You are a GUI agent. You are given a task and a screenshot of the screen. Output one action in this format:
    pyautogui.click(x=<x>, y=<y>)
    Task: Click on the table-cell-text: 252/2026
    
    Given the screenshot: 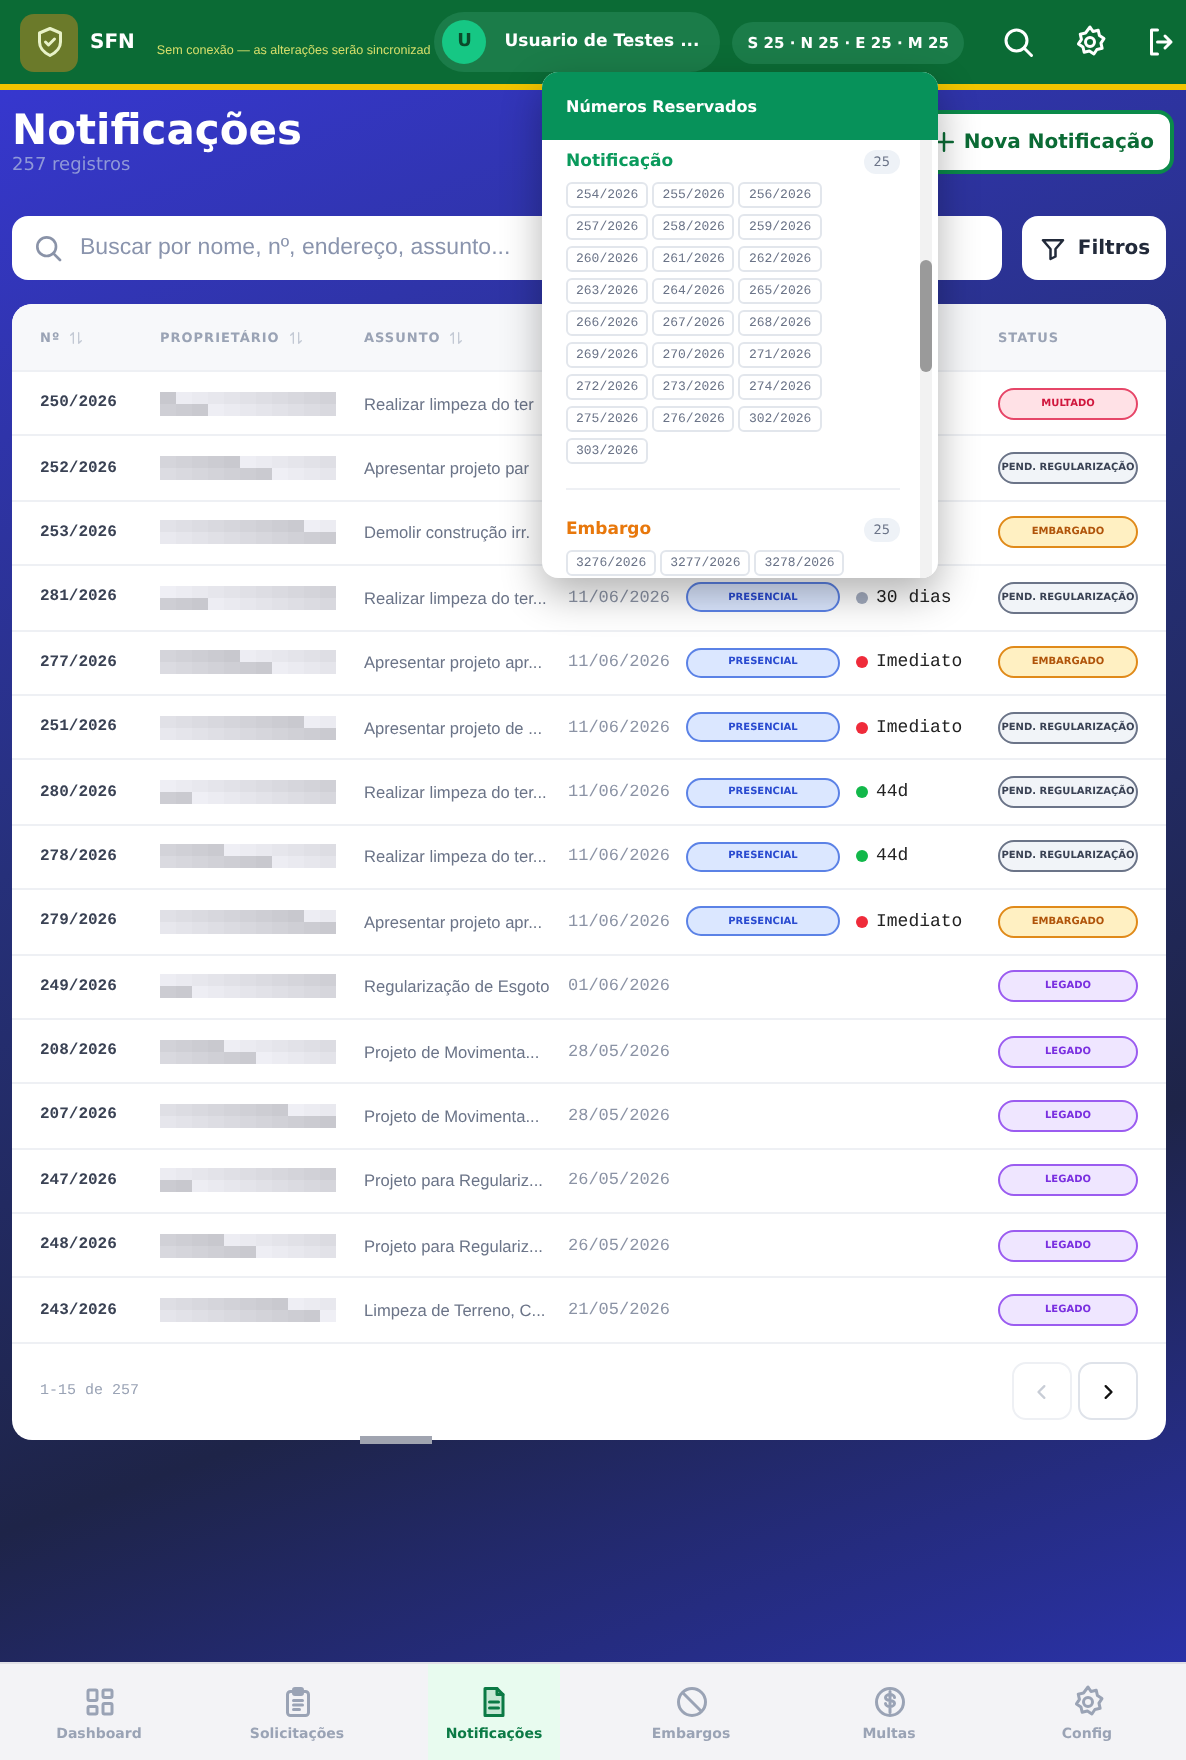 What is the action you would take?
    pyautogui.click(x=78, y=468)
    